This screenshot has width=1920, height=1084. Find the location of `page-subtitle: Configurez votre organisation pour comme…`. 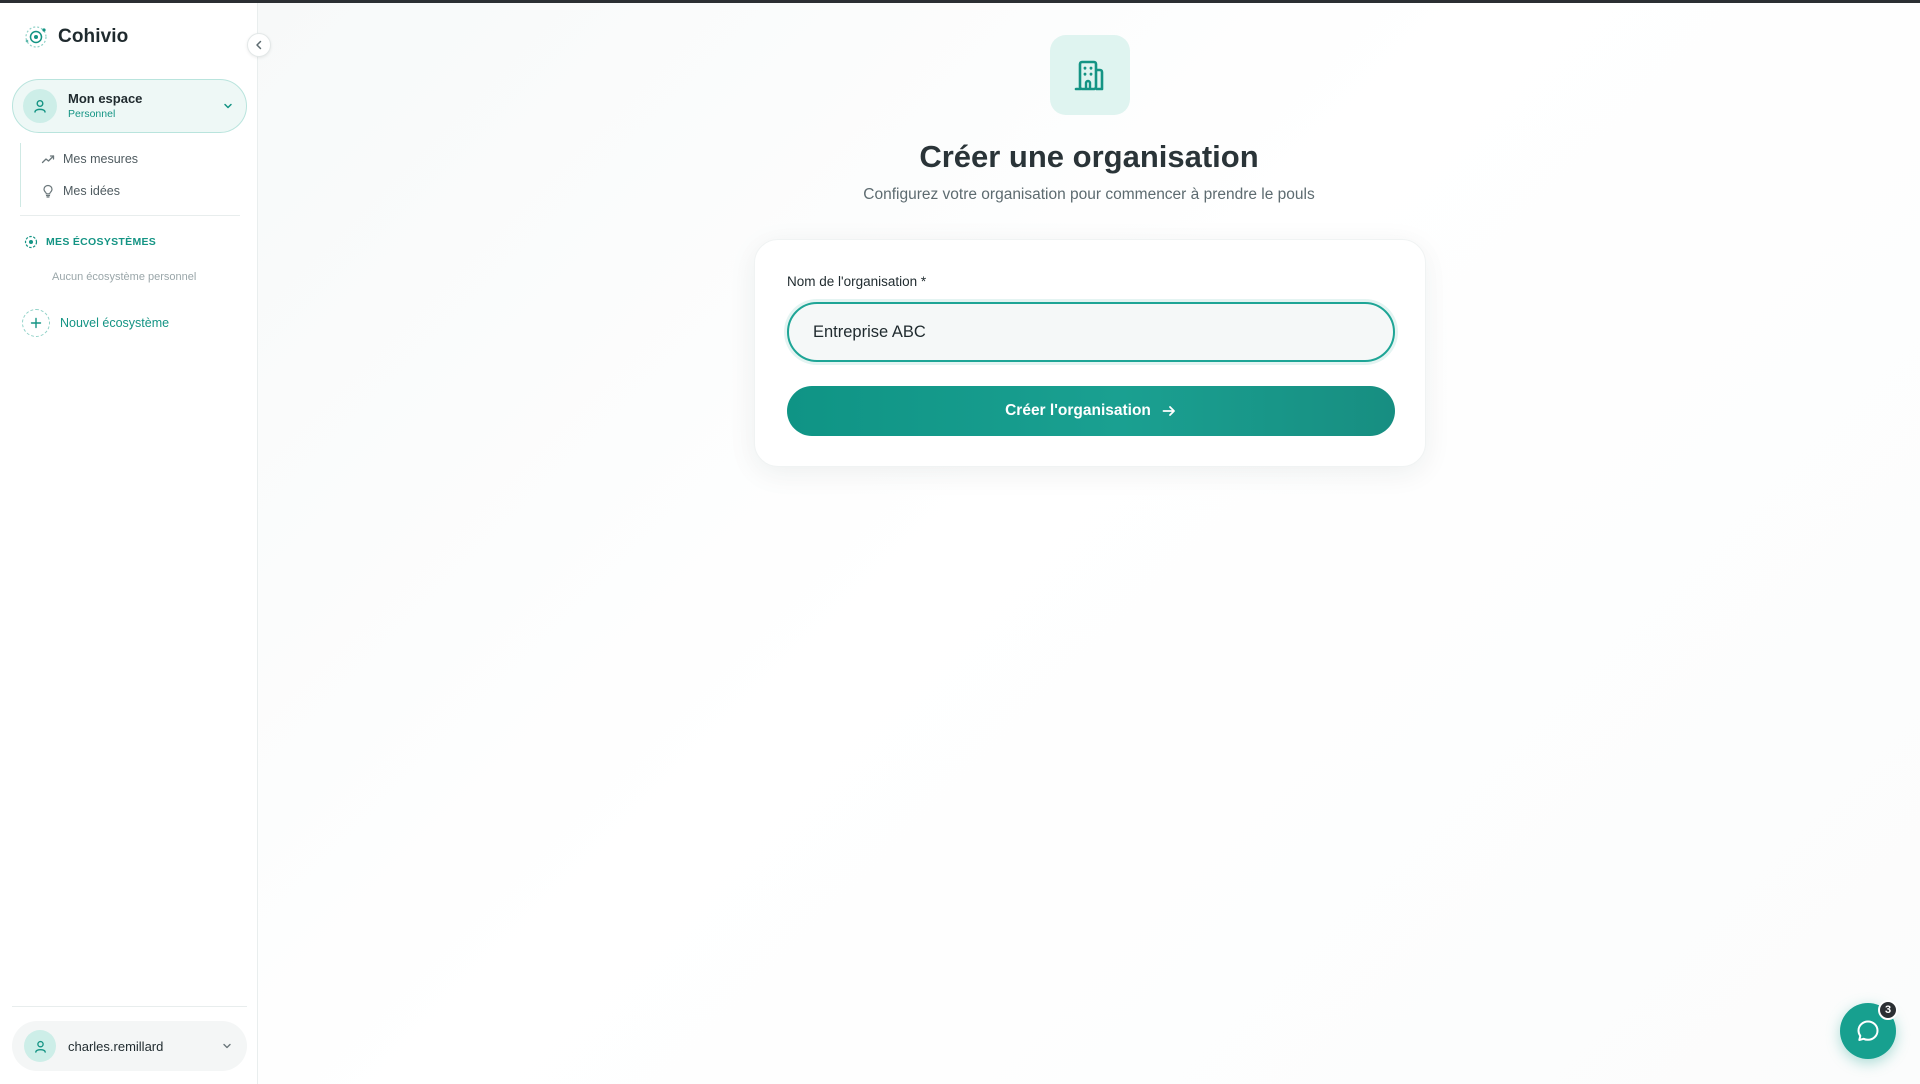

page-subtitle: Configurez votre organisation pour comme… is located at coordinates (1089, 194).